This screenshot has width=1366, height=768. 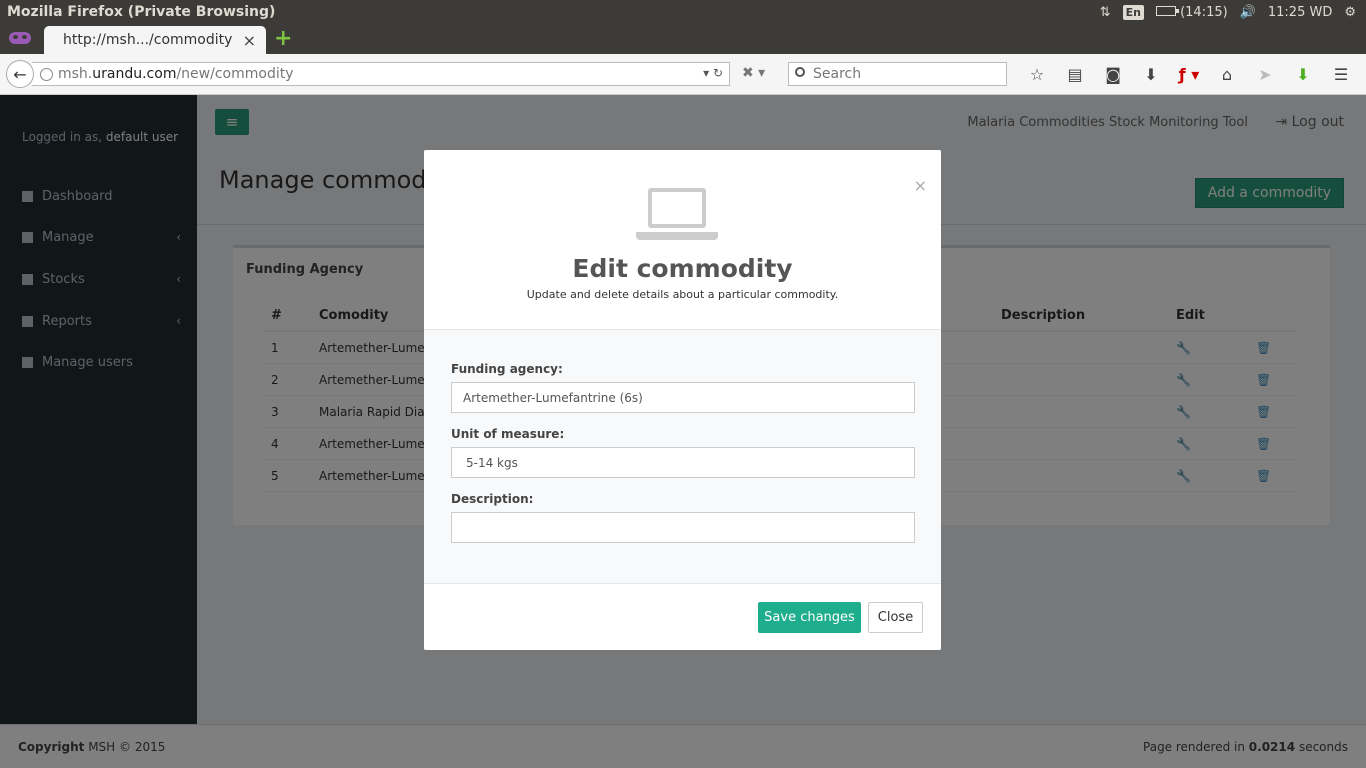 I want to click on search-placeholder: Search, so click(x=837, y=74).